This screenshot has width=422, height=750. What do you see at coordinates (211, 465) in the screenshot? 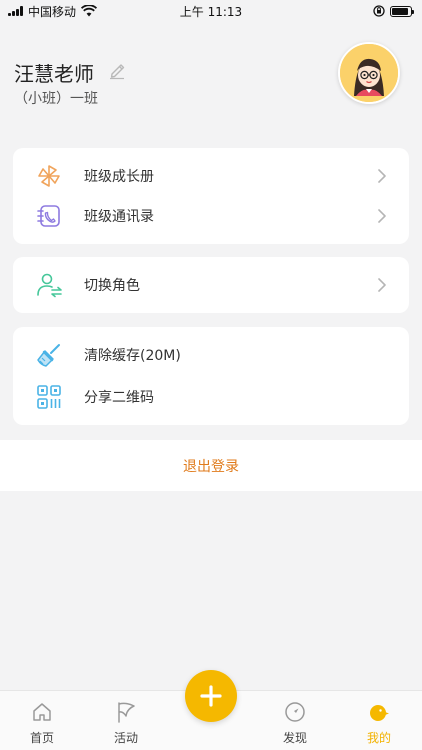
I see `logout-button: 退出登录` at bounding box center [211, 465].